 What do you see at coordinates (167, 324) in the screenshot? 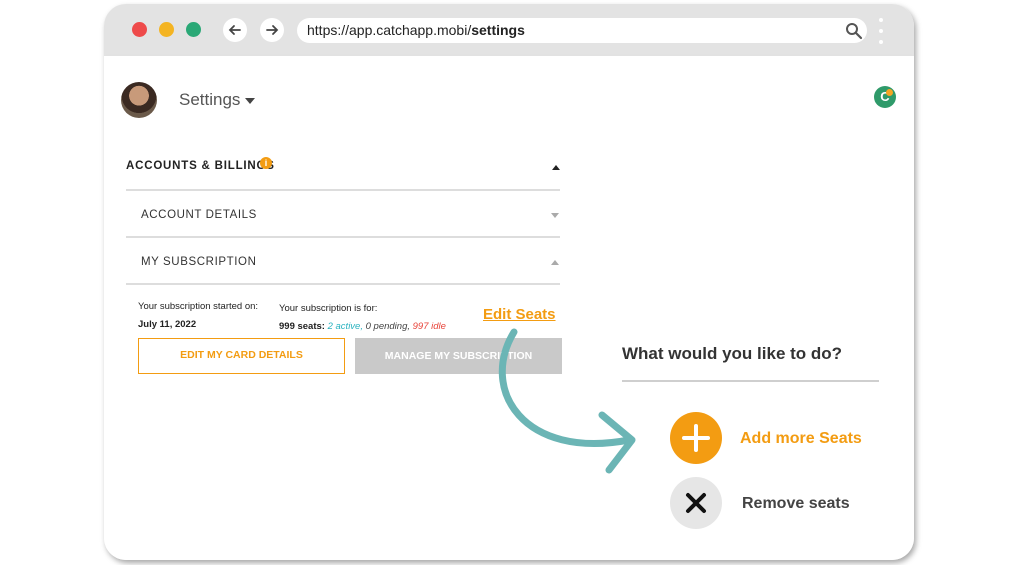
I see `started-date: July 11, 2022` at bounding box center [167, 324].